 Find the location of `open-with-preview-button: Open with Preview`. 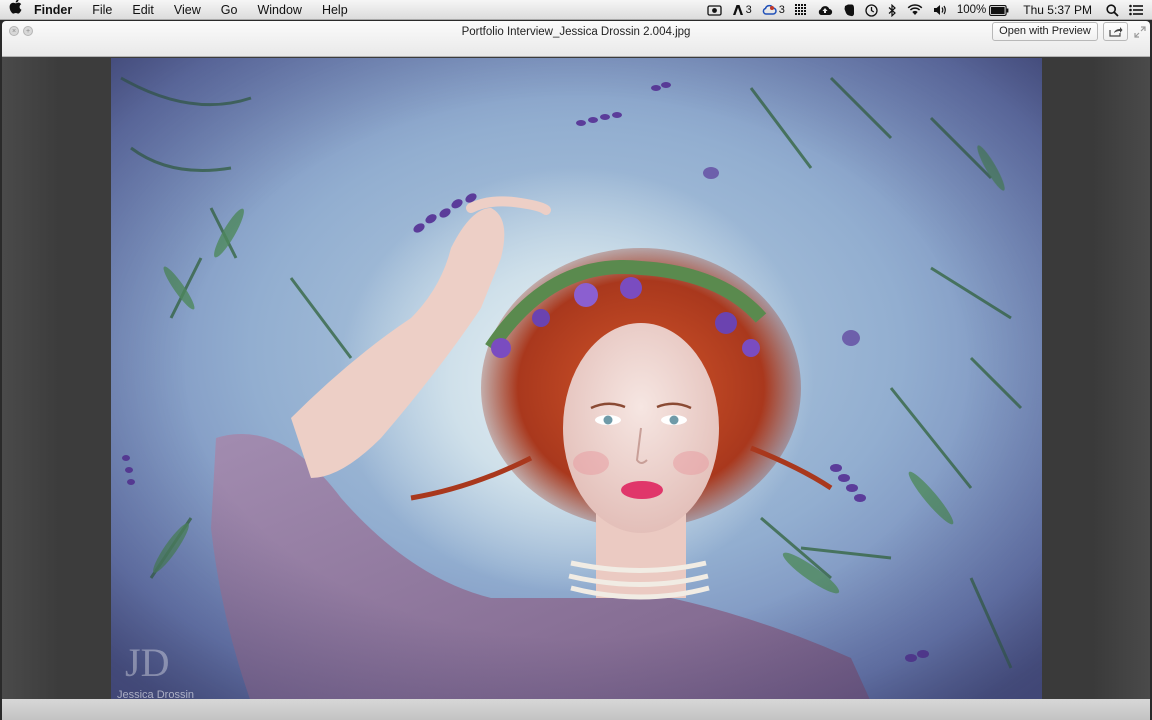

open-with-preview-button: Open with Preview is located at coordinates (1045, 31).